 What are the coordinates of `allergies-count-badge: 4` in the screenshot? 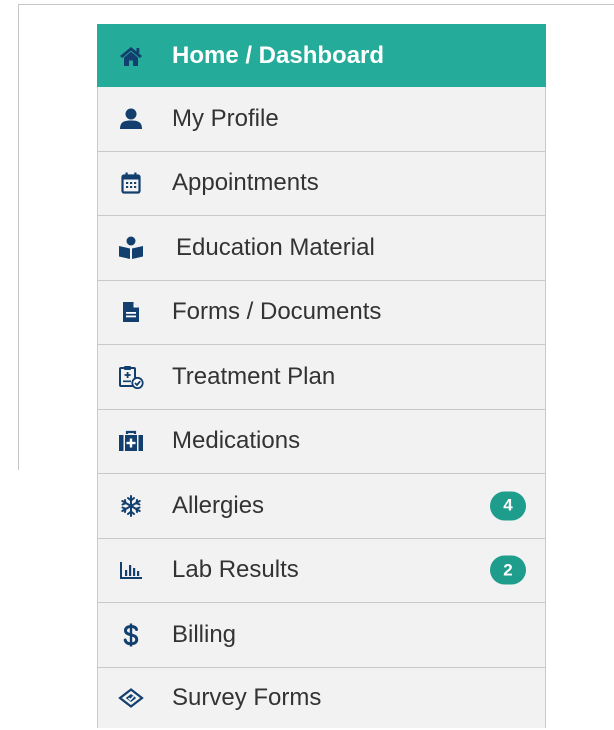 It's located at (508, 506).